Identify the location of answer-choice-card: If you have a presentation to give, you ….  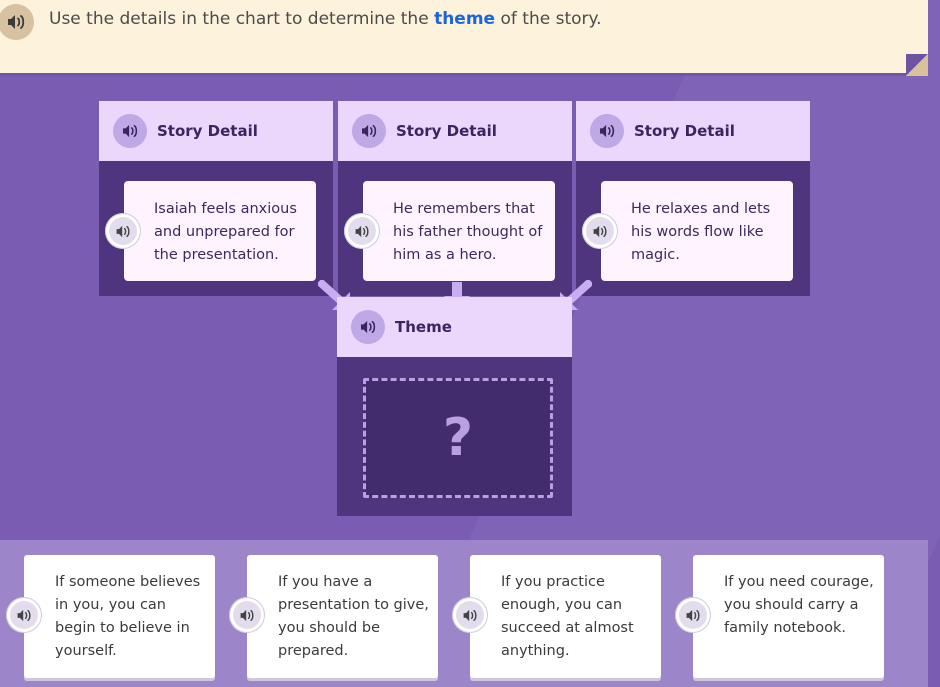
(342, 616).